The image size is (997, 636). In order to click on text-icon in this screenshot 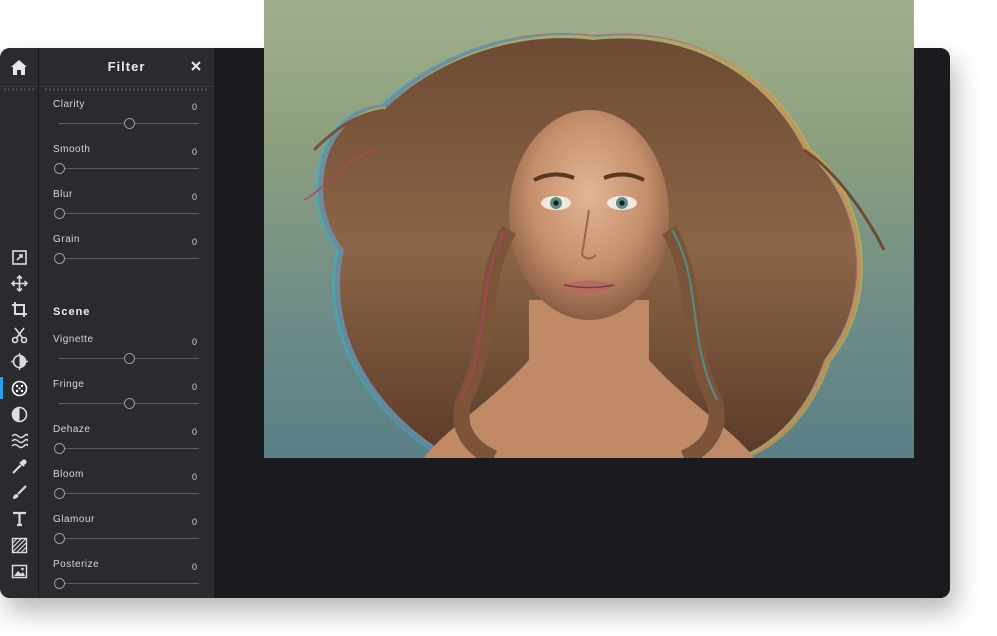, I will do `click(19, 519)`.